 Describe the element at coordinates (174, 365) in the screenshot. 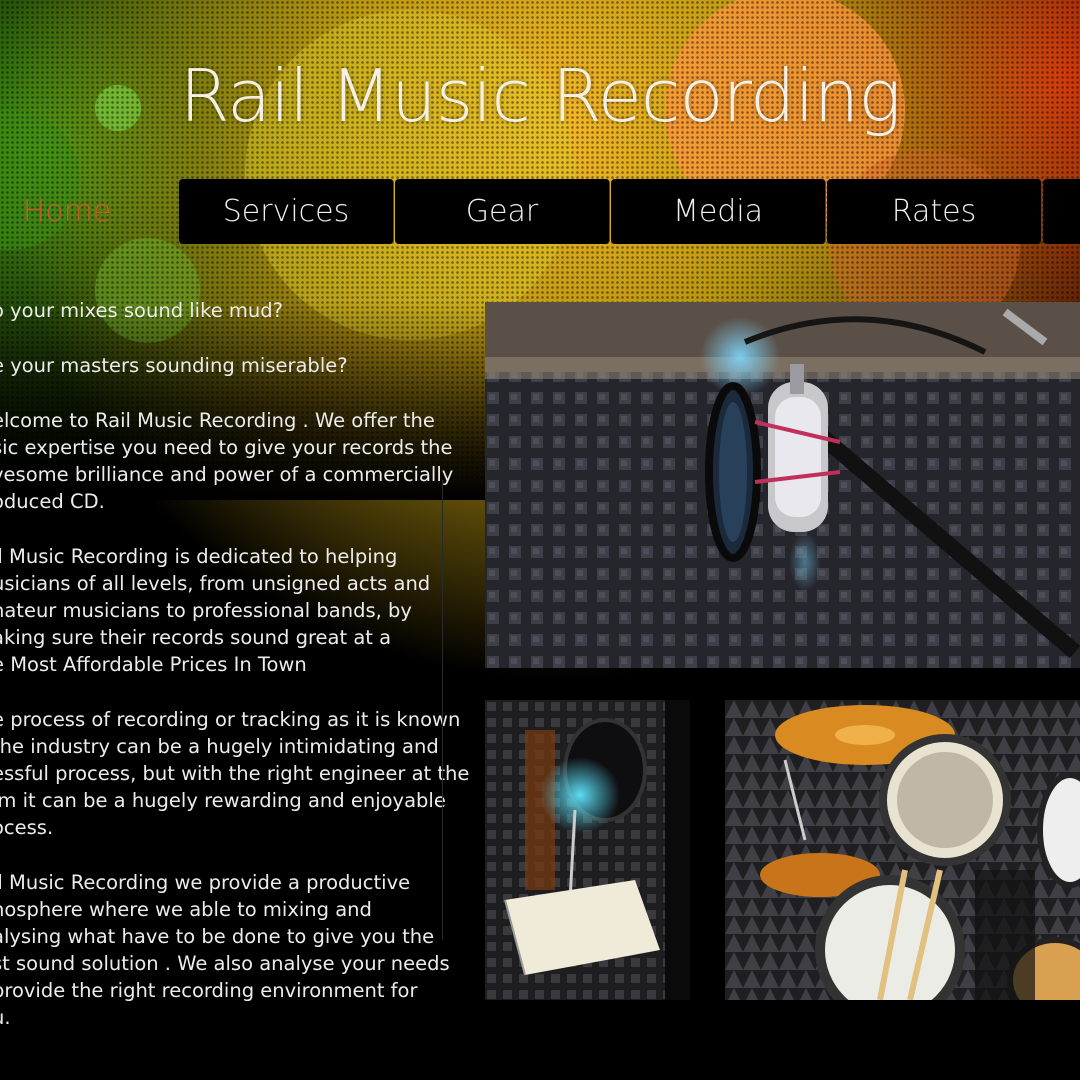

I see `intro-line: e your masters sounding miserable?` at that location.